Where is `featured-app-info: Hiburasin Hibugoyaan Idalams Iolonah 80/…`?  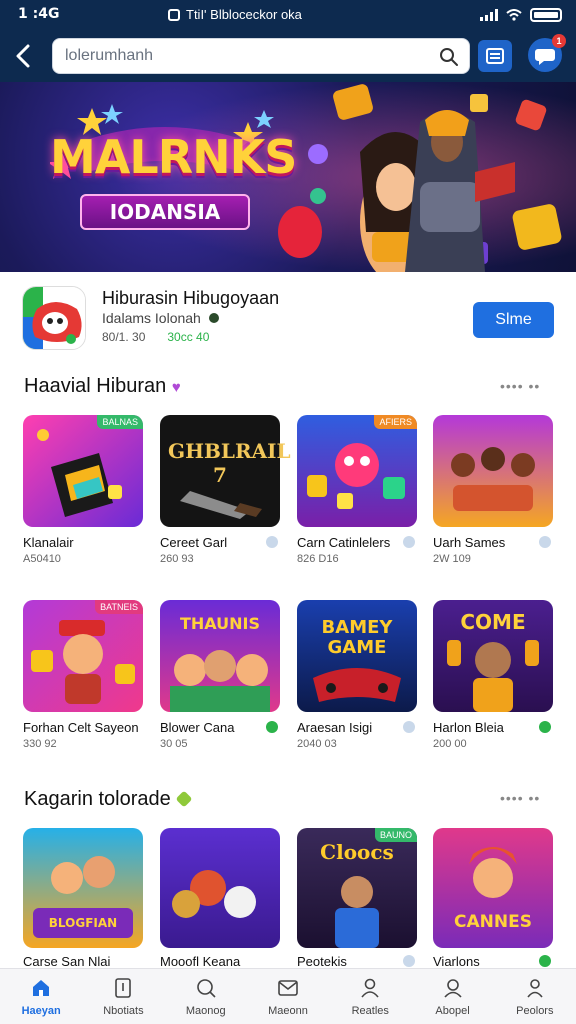
featured-app-info: Hiburasin Hibugoyaan Idalams Iolonah 80/… is located at coordinates (288, 318).